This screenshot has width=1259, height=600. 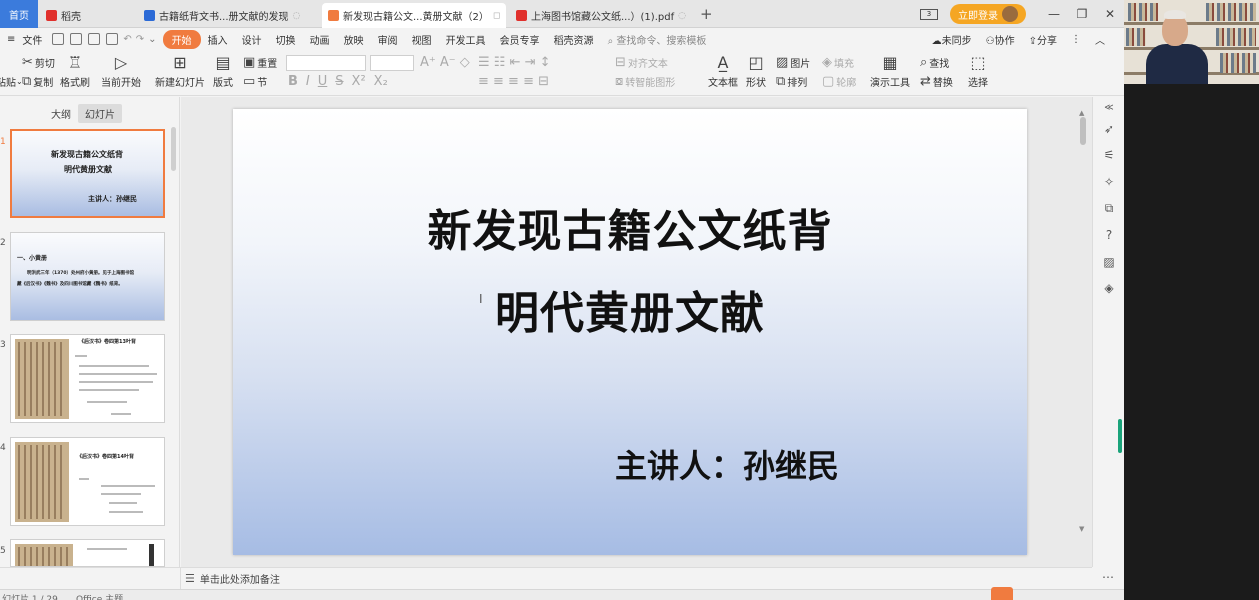 I want to click on align-controls: ≡ ≡ ≡ ≡ ⊟, so click(x=514, y=81).